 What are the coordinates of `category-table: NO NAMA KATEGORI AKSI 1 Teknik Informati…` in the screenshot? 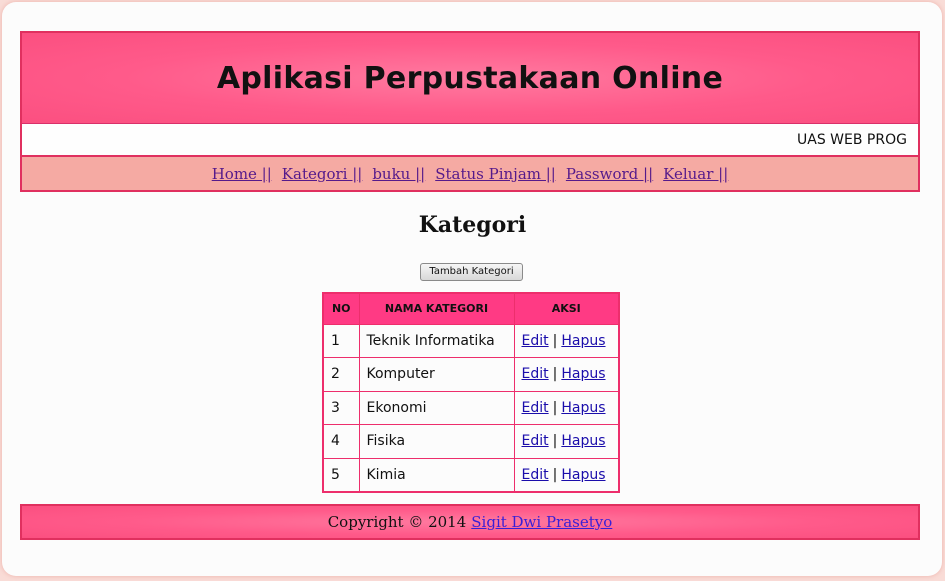 It's located at (471, 392).